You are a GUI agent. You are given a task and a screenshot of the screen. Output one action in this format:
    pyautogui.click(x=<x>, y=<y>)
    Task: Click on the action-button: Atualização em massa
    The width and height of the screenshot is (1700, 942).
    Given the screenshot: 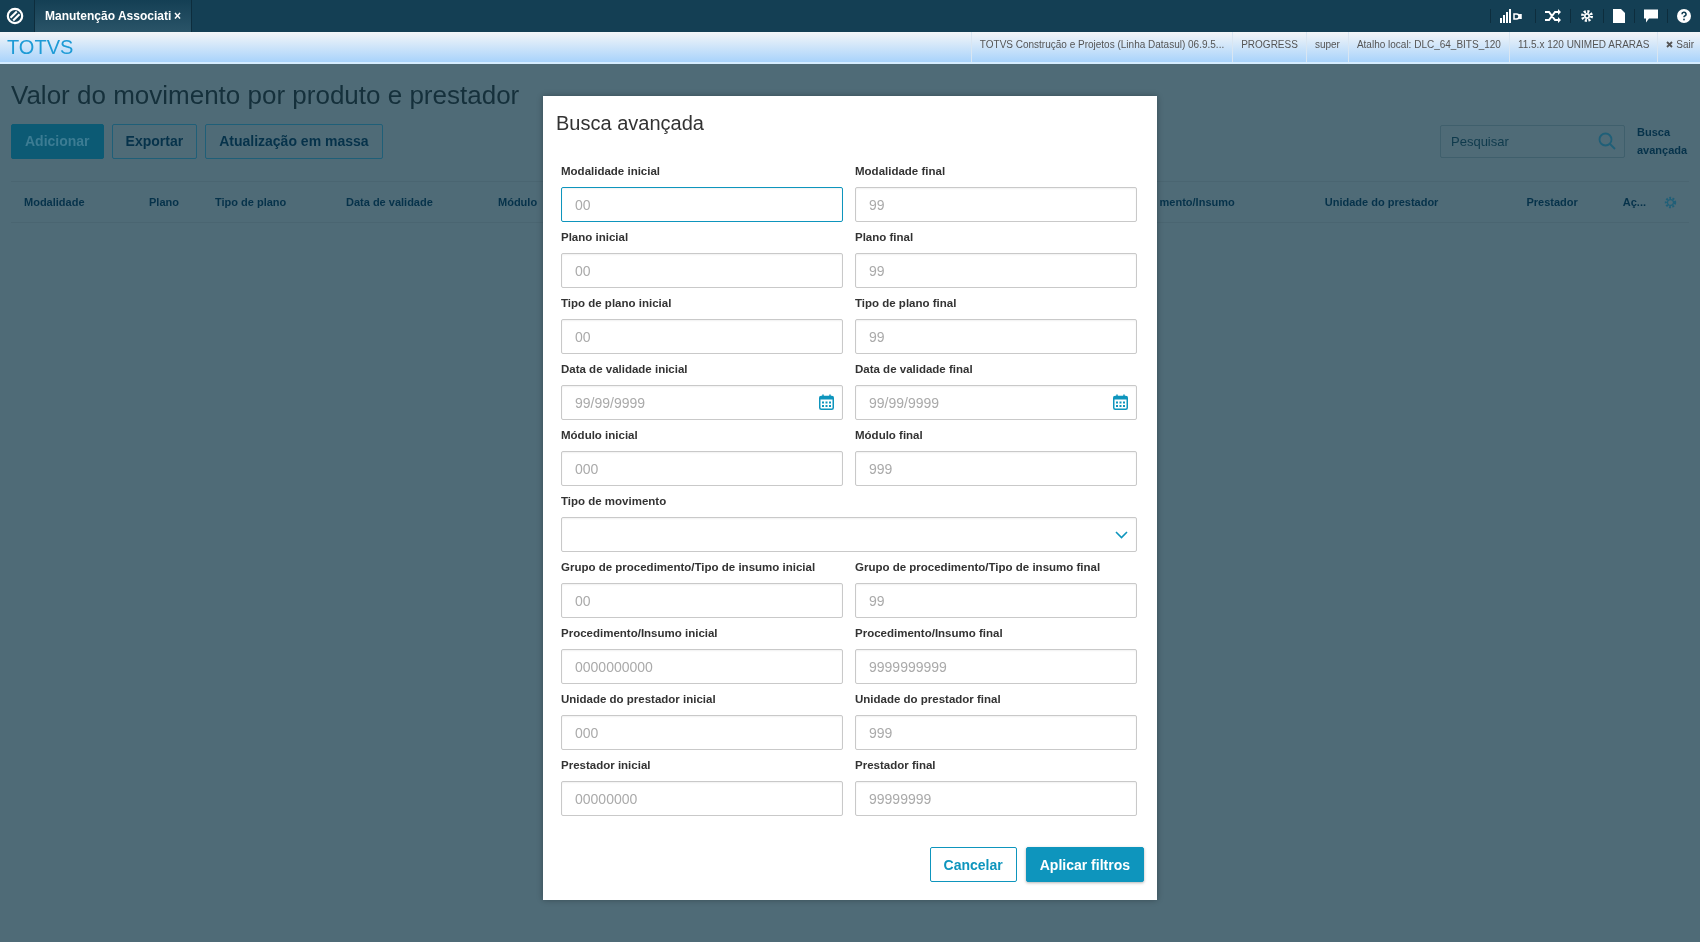 What is the action you would take?
    pyautogui.click(x=294, y=141)
    